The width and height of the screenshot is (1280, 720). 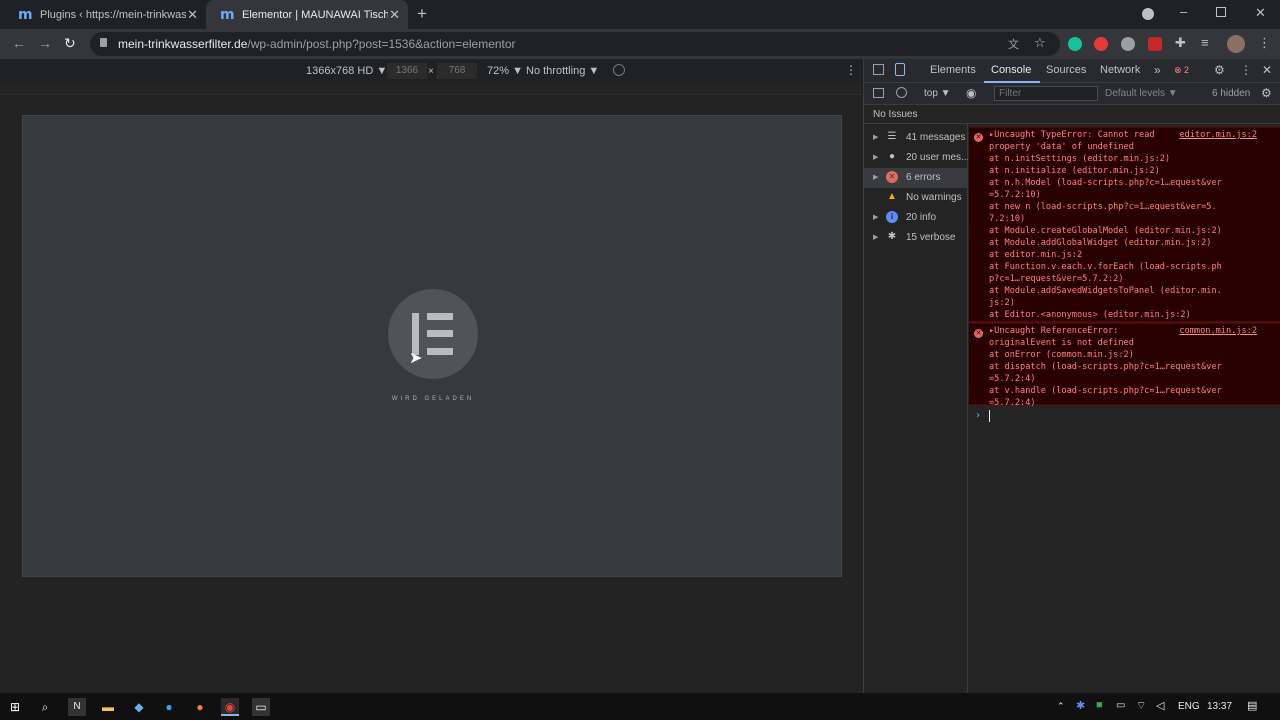 I want to click on windows-start-icon: ⊞, so click(x=15, y=707).